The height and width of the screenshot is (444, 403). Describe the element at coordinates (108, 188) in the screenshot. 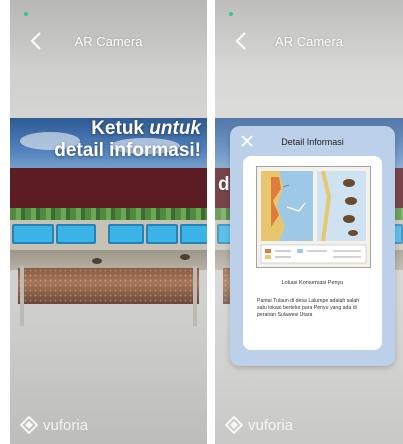

I see `ar-banner` at that location.